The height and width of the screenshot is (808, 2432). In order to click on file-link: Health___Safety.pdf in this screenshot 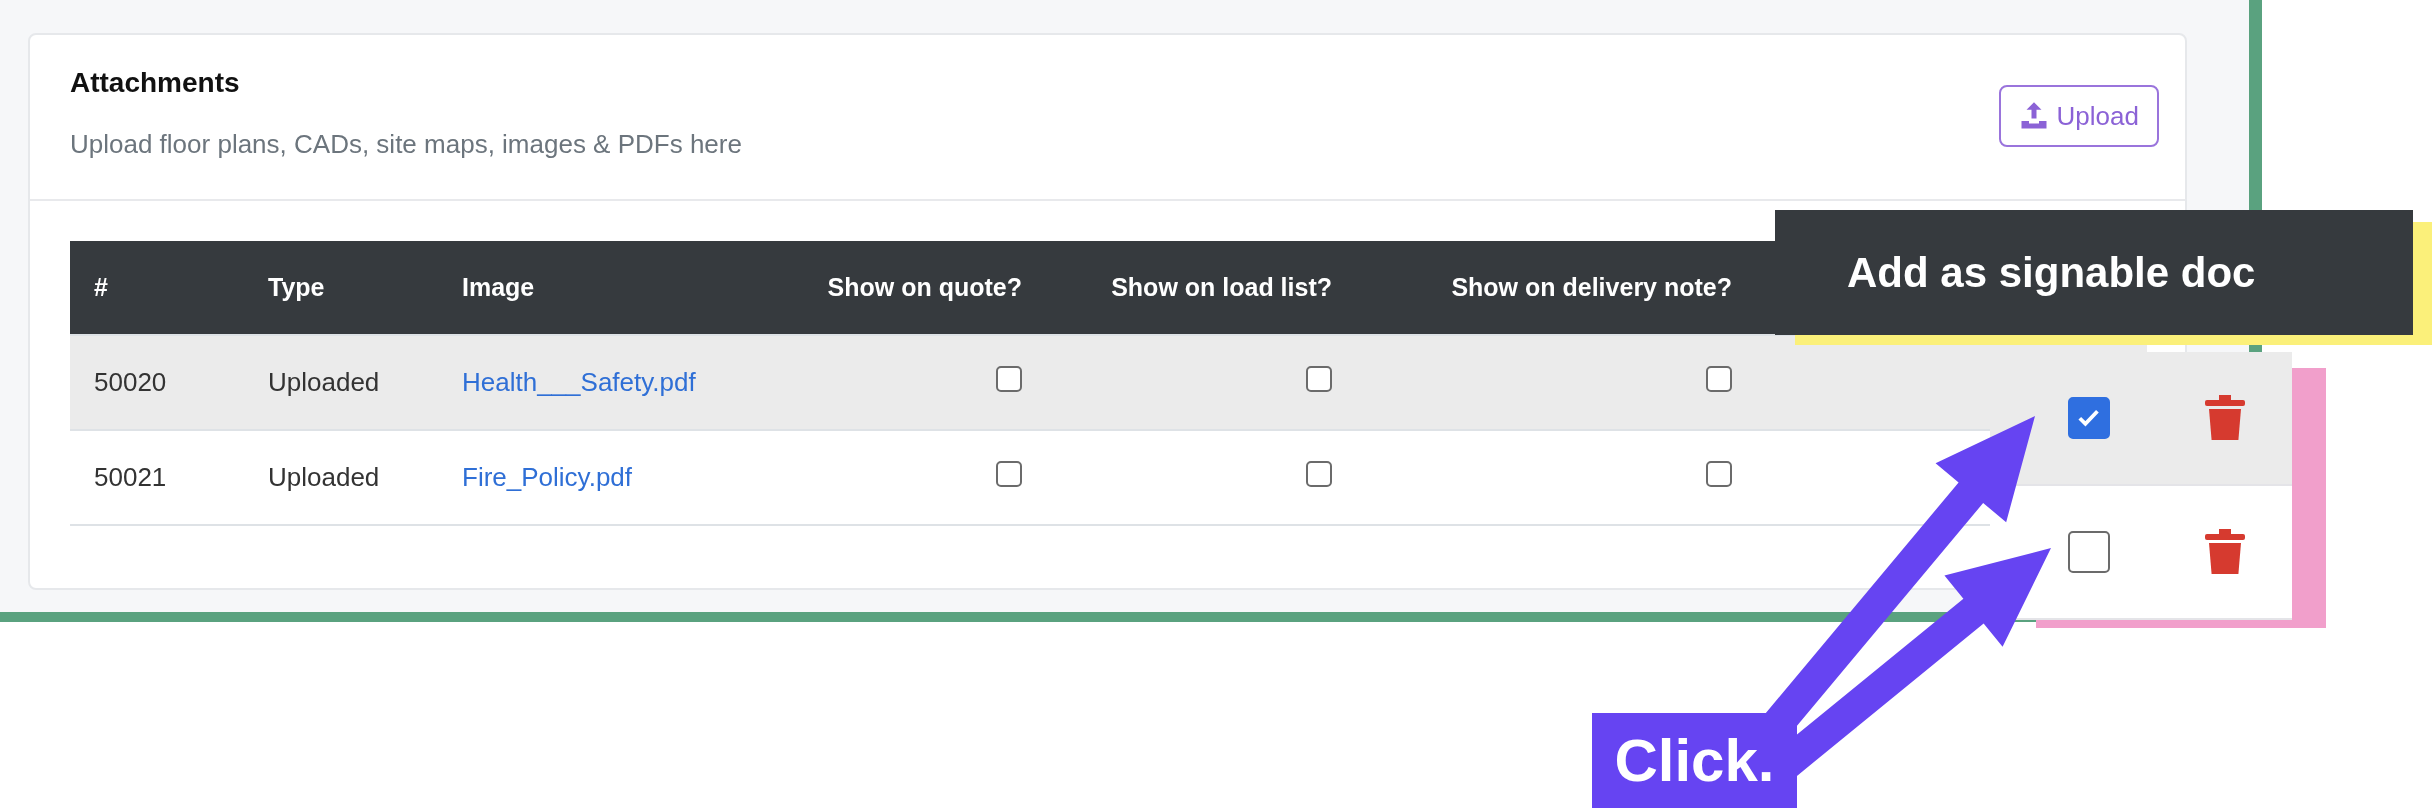, I will do `click(618, 382)`.